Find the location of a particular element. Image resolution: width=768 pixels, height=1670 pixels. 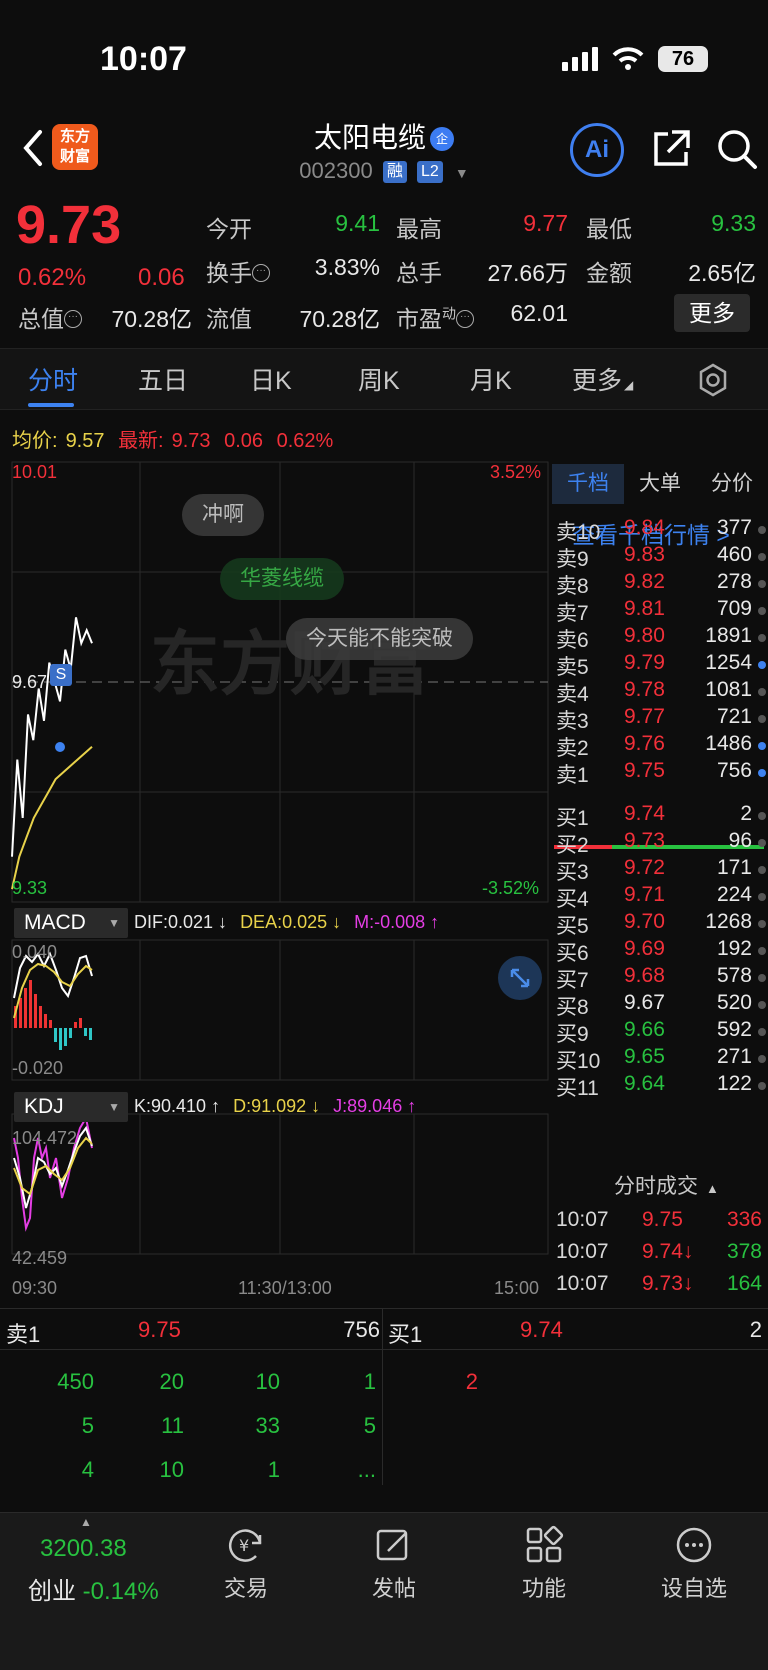

book-level-row: 买11 9.64 122 is located at coordinates (661, 1086).